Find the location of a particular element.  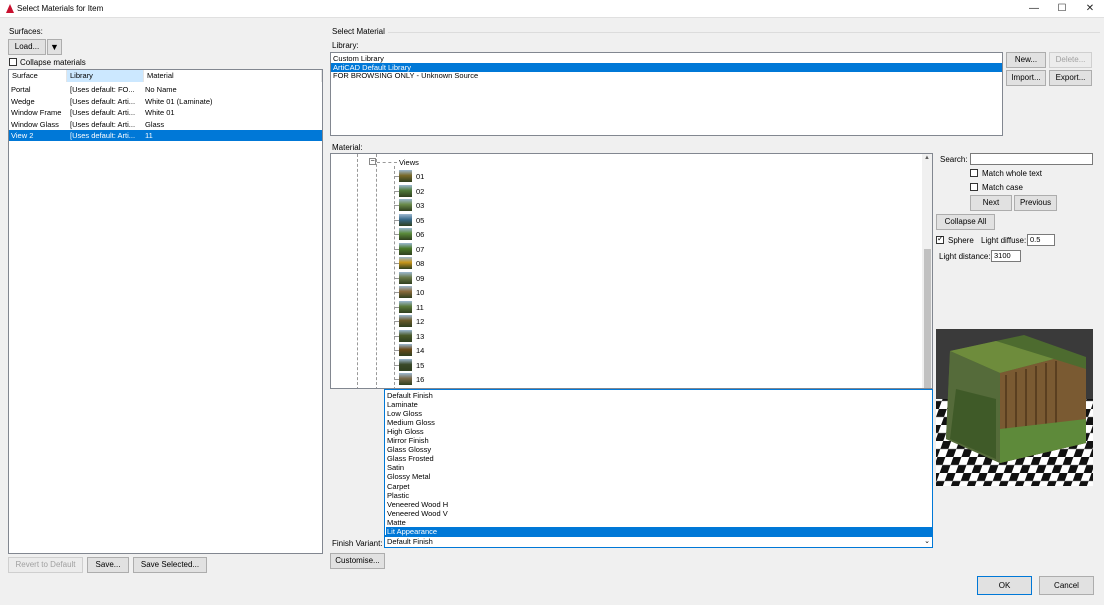

finish-option: Veneered Wood V is located at coordinates (659, 513).